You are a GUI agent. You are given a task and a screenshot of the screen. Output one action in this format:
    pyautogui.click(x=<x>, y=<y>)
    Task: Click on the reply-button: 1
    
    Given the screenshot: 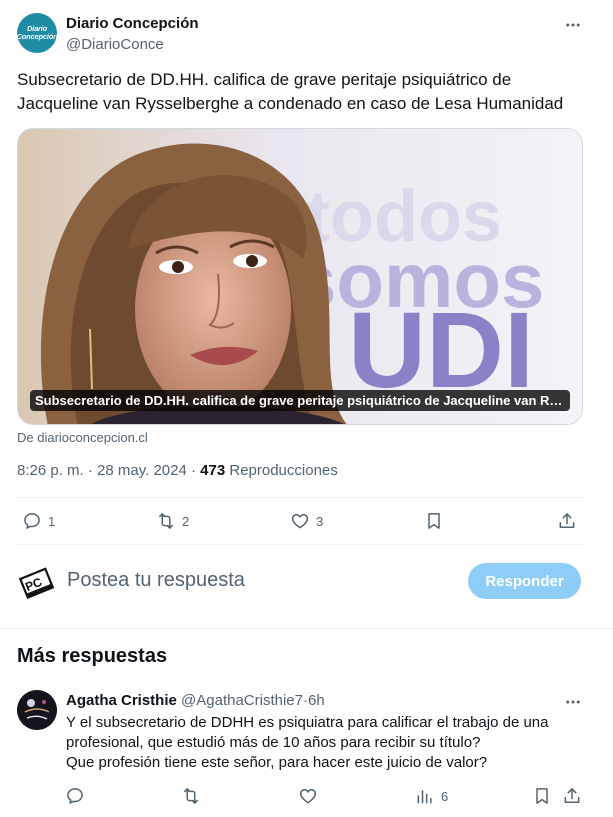 What is the action you would take?
    pyautogui.click(x=38, y=521)
    